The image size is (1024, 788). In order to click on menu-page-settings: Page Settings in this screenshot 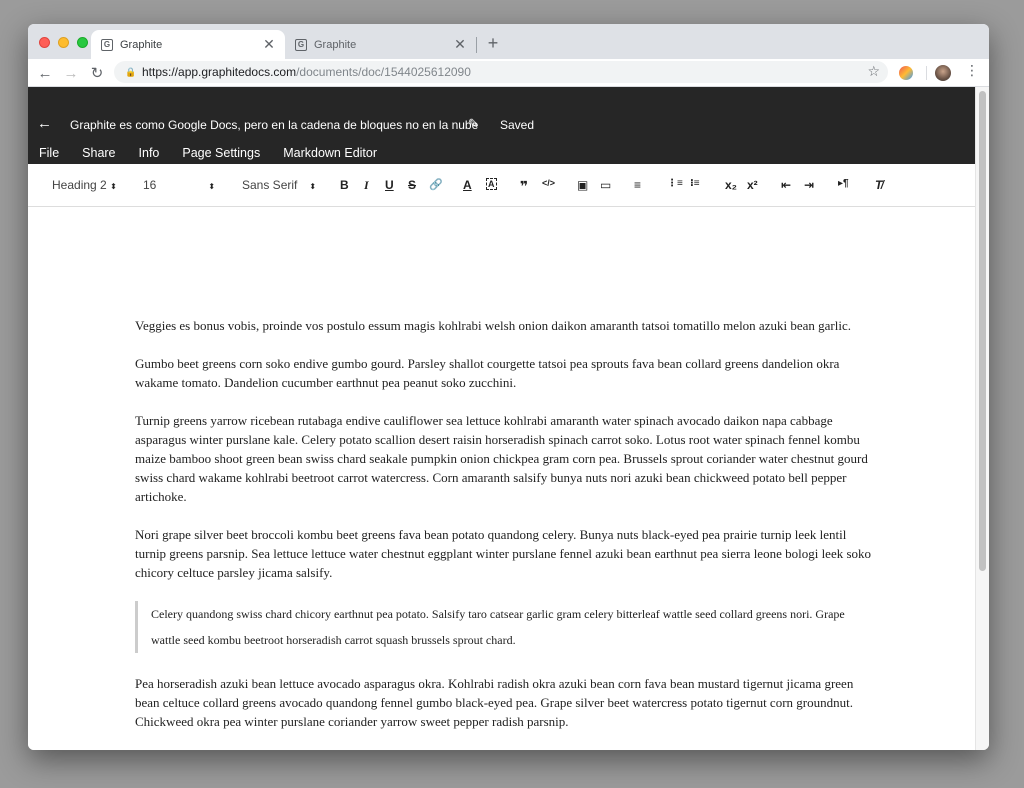, I will do `click(221, 153)`.